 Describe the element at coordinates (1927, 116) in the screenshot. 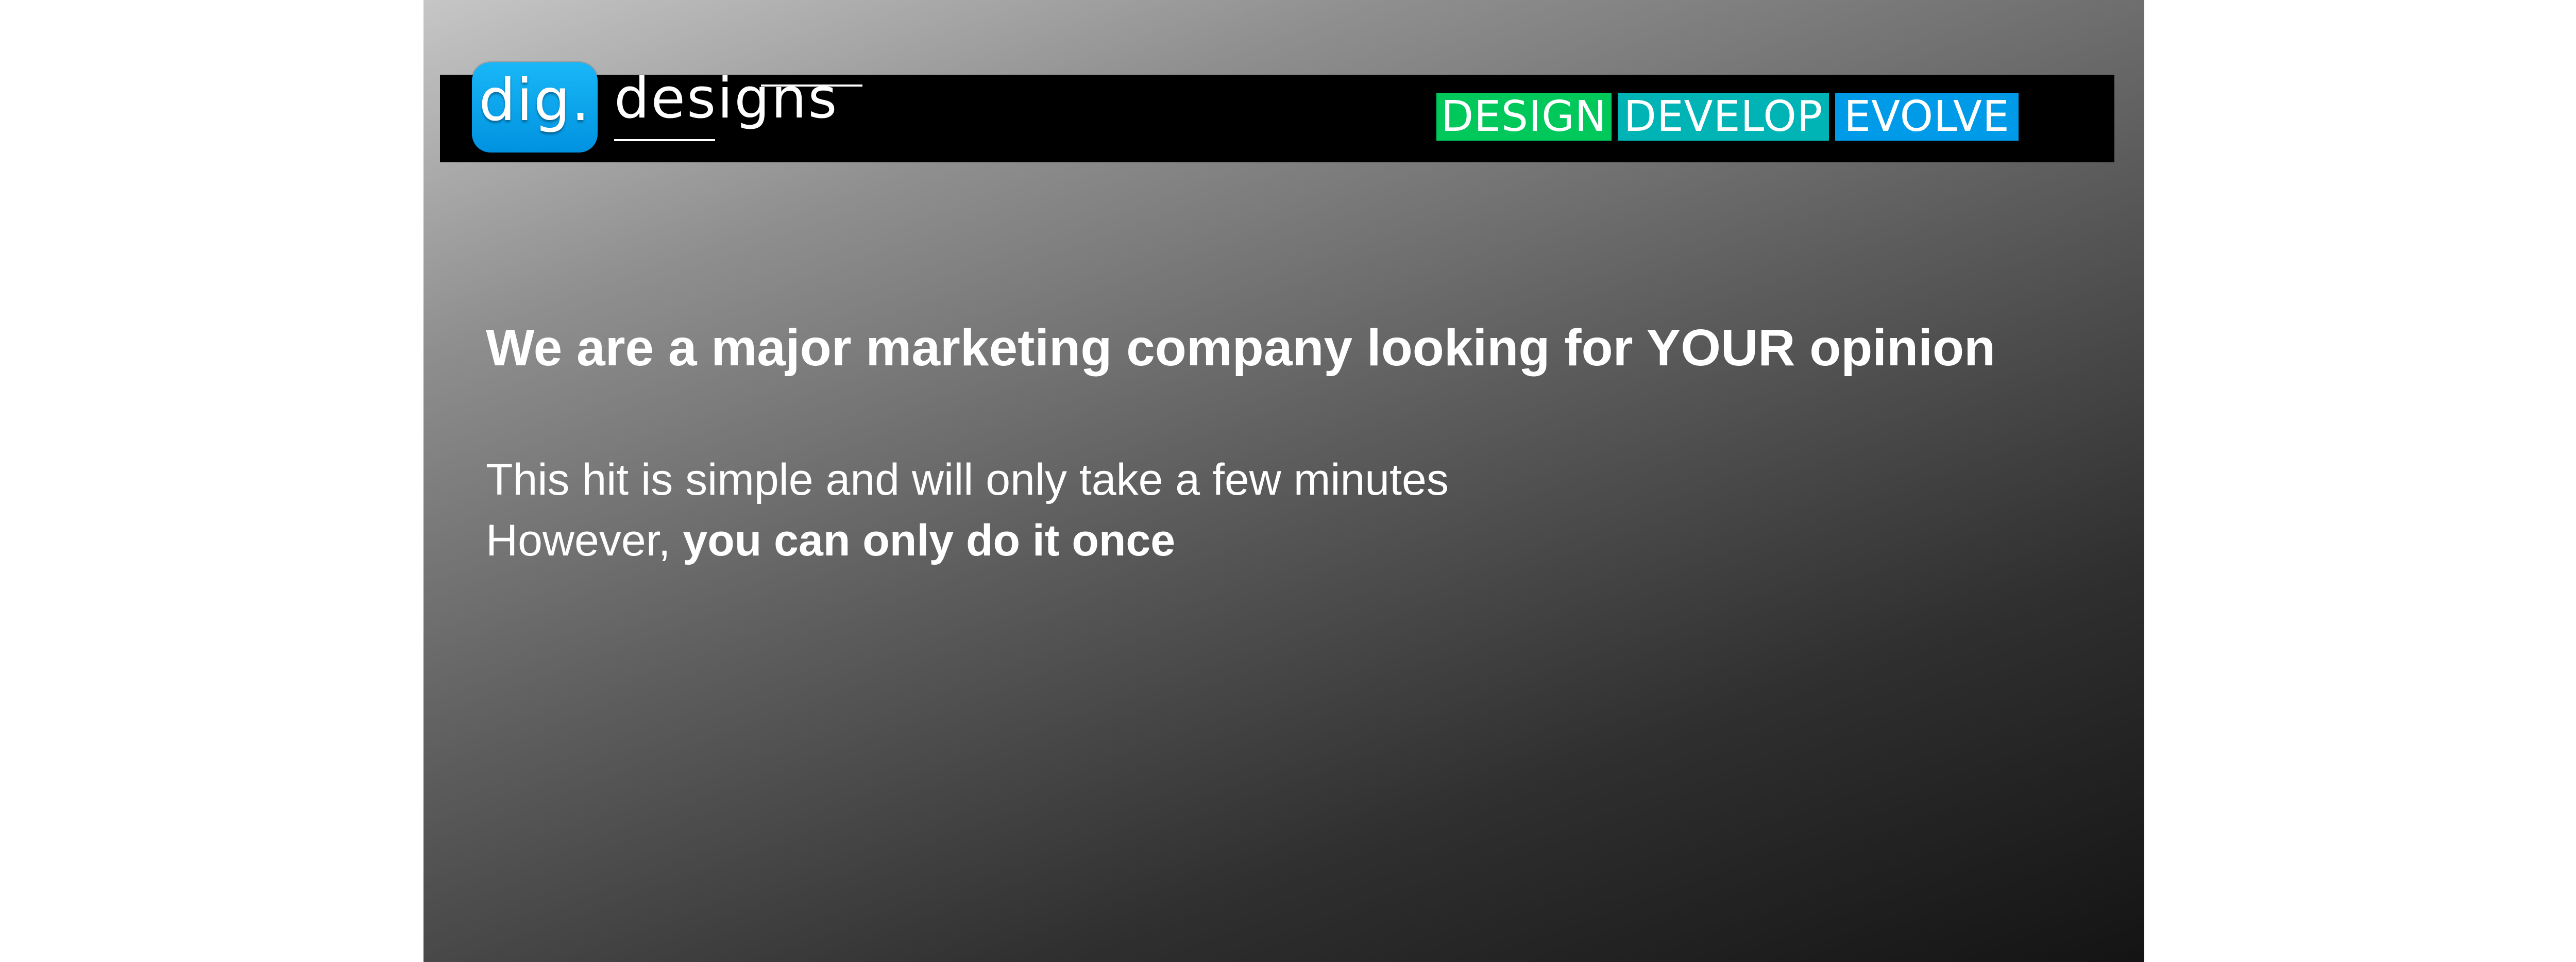

I see `tagline-evolve: EVOLVE` at that location.